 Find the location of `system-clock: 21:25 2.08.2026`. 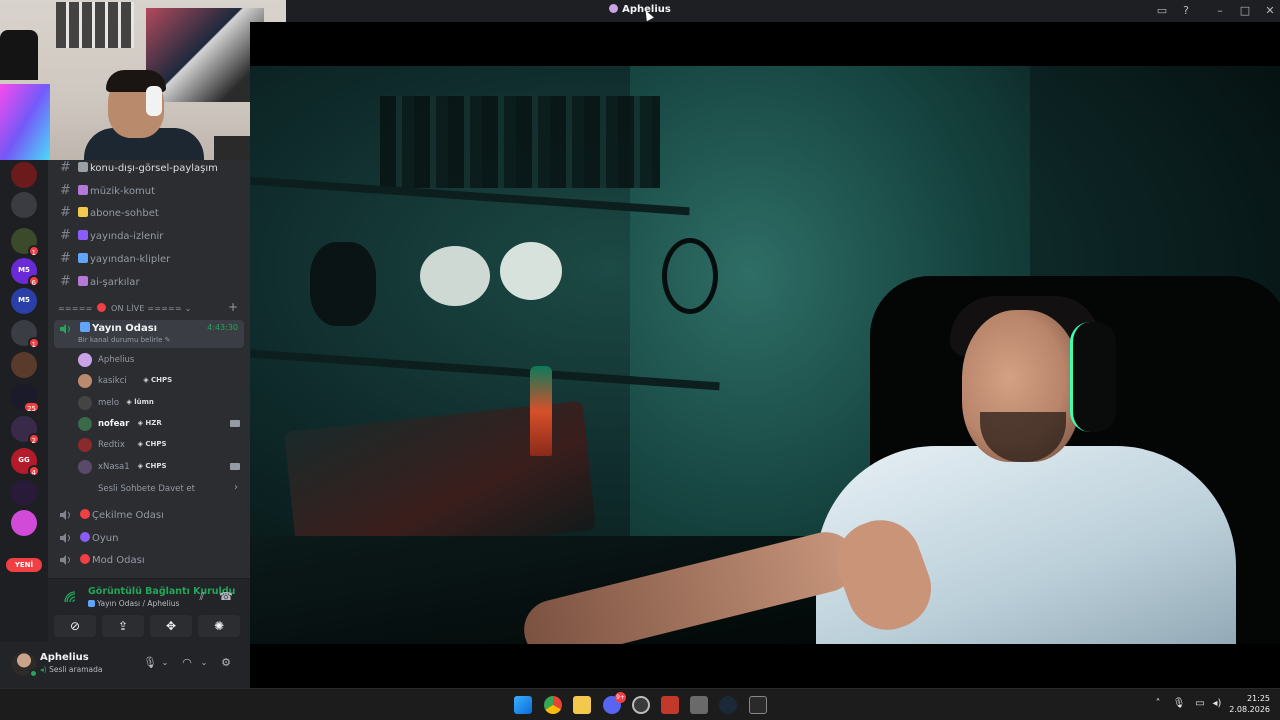

system-clock: 21:25 2.08.2026 is located at coordinates (1249, 704).